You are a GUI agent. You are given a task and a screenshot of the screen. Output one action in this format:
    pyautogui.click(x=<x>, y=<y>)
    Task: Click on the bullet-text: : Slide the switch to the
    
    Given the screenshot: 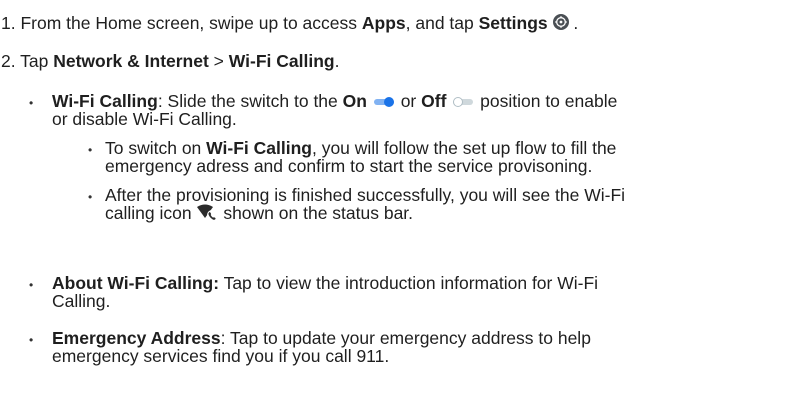 What is the action you would take?
    pyautogui.click(x=250, y=101)
    